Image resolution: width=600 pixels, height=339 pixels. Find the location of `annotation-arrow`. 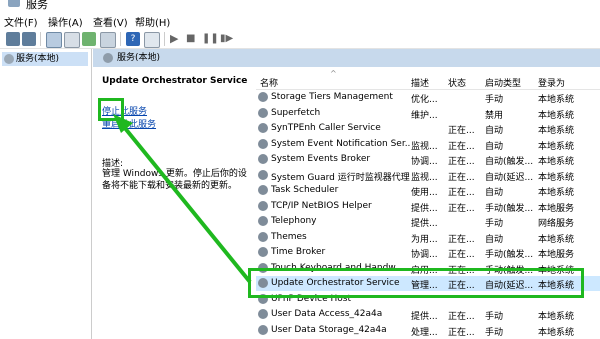

annotation-arrow is located at coordinates (182, 199).